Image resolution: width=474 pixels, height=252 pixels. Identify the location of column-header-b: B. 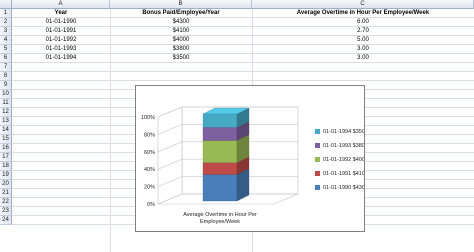
(181, 4).